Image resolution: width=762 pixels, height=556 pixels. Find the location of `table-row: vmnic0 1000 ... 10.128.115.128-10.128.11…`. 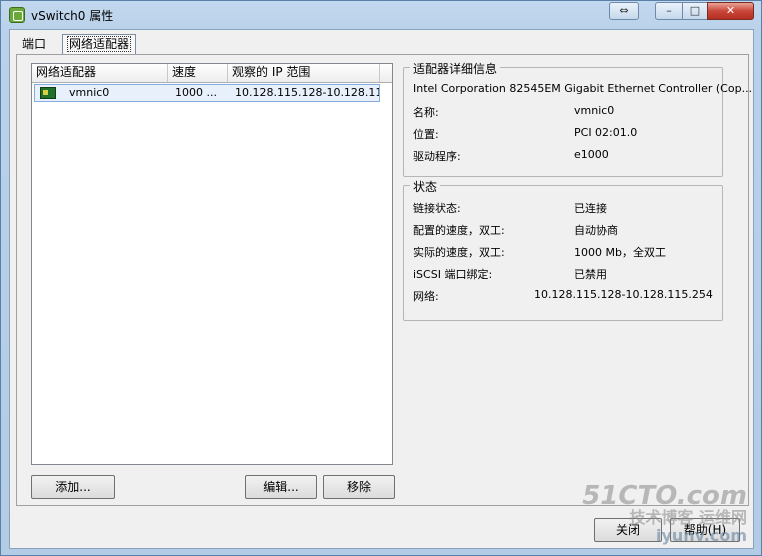

table-row: vmnic0 1000 ... 10.128.115.128-10.128.11… is located at coordinates (207, 93).